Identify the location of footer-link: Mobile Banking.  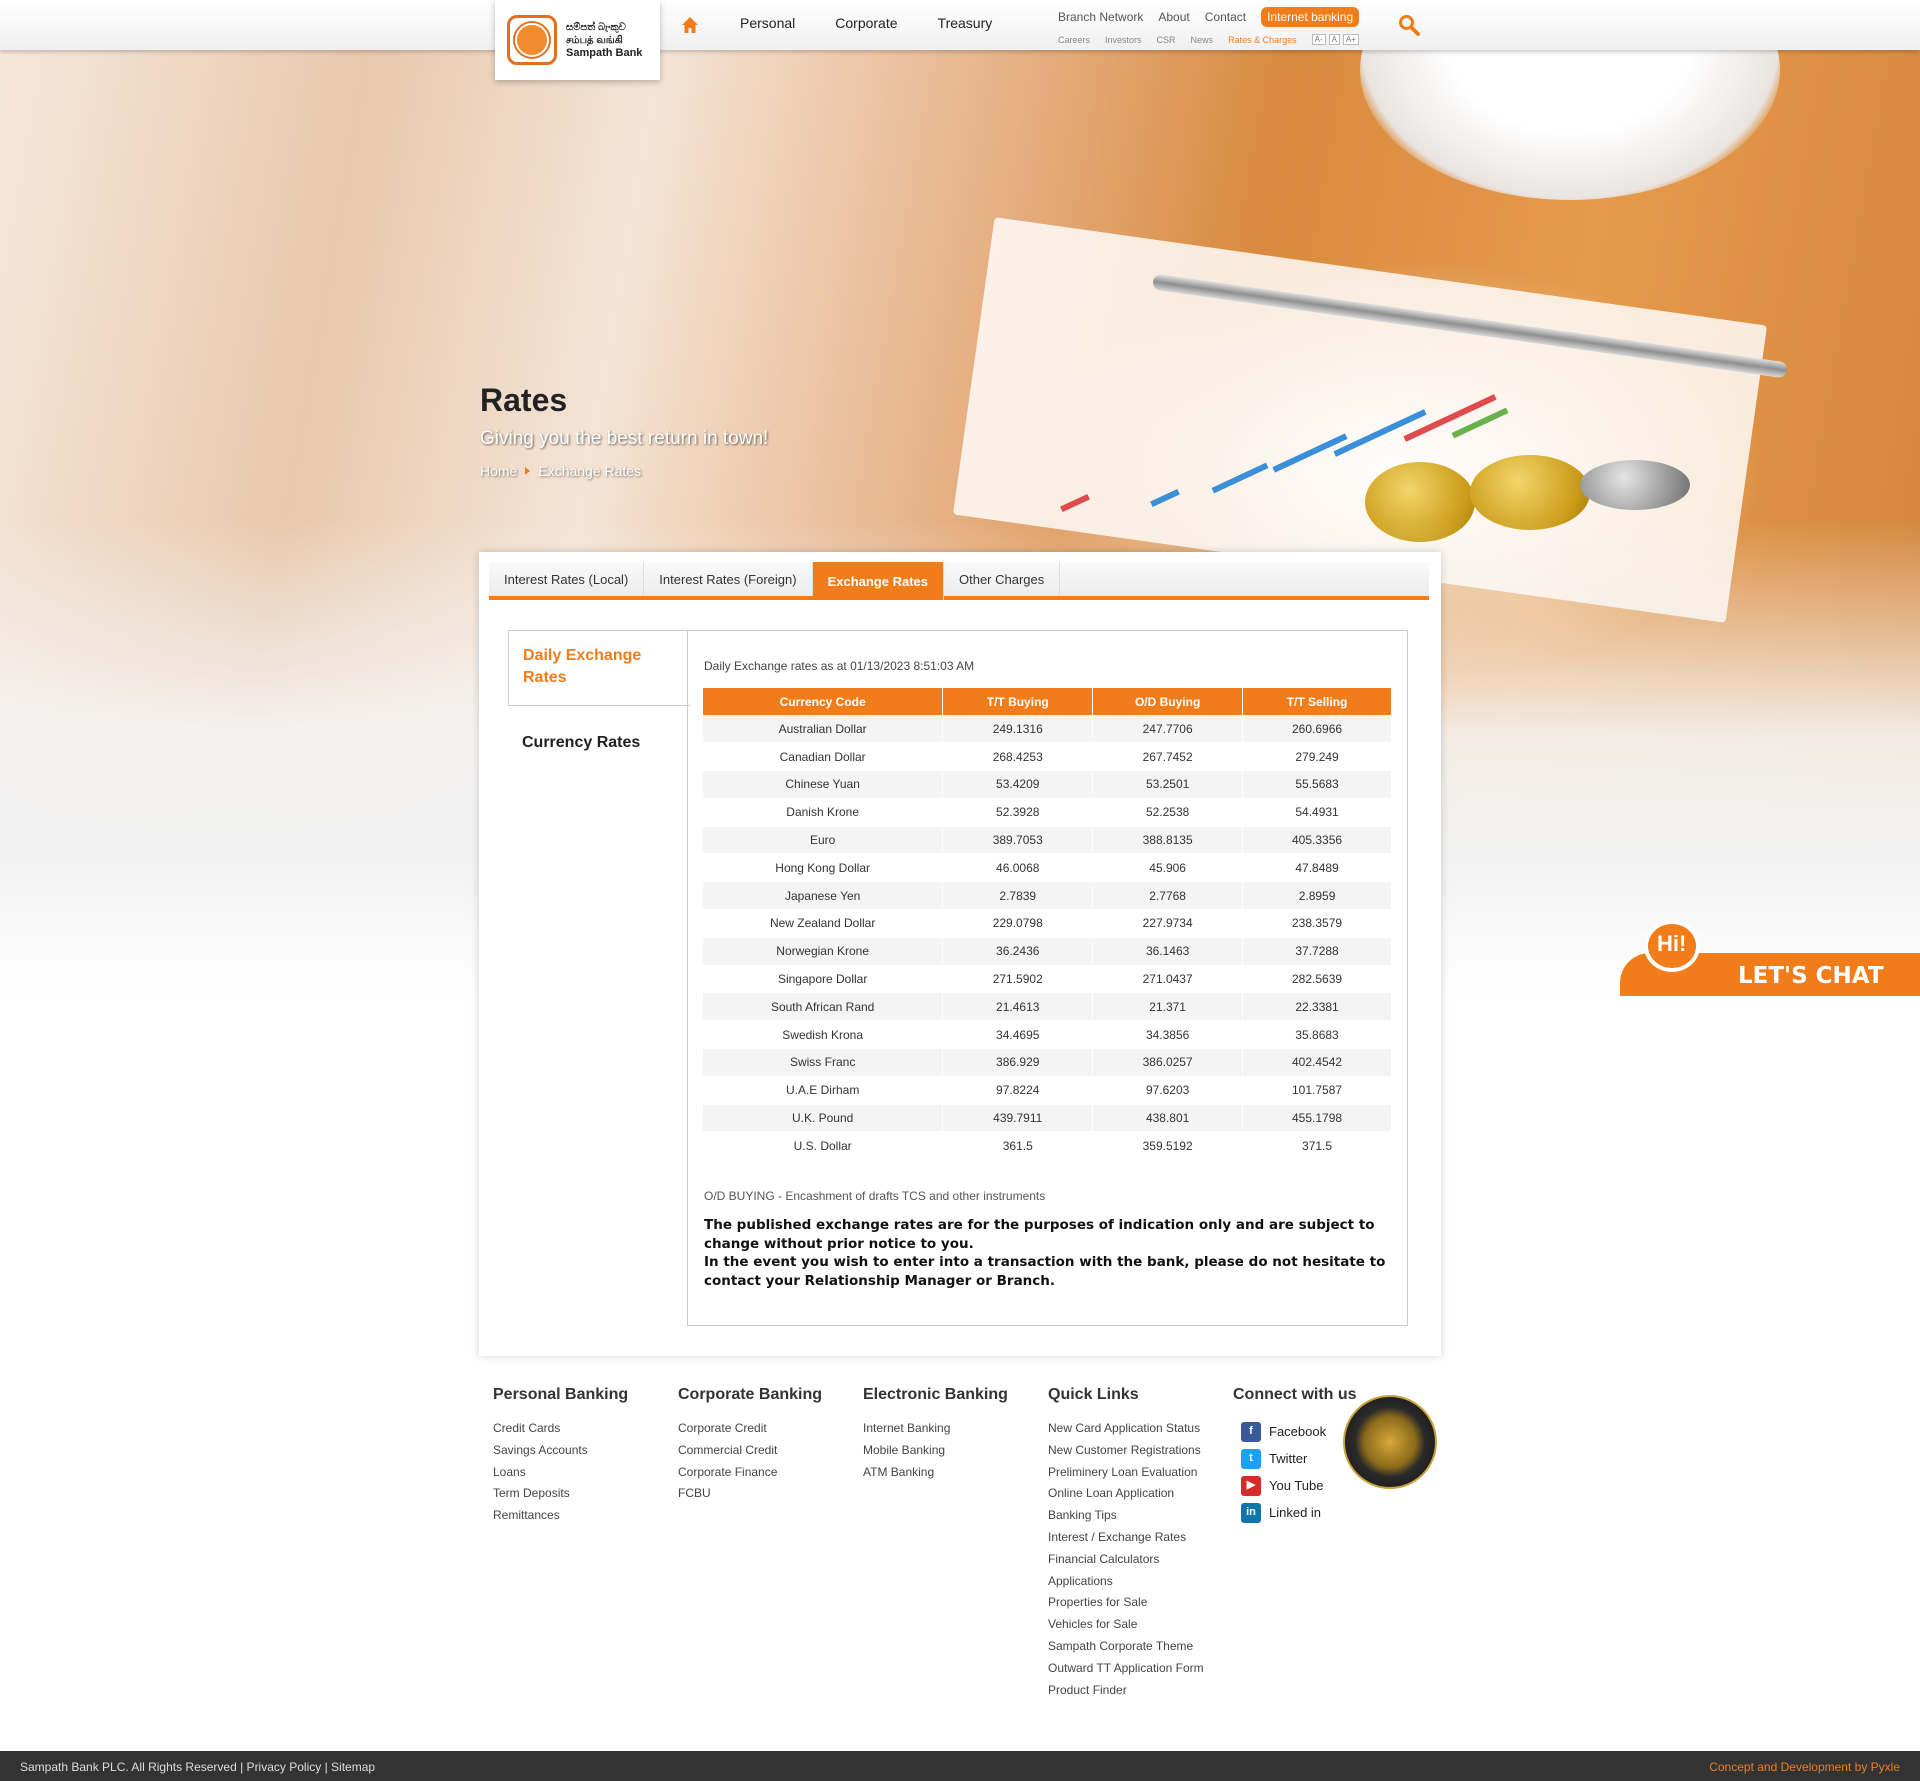
(955, 1451).